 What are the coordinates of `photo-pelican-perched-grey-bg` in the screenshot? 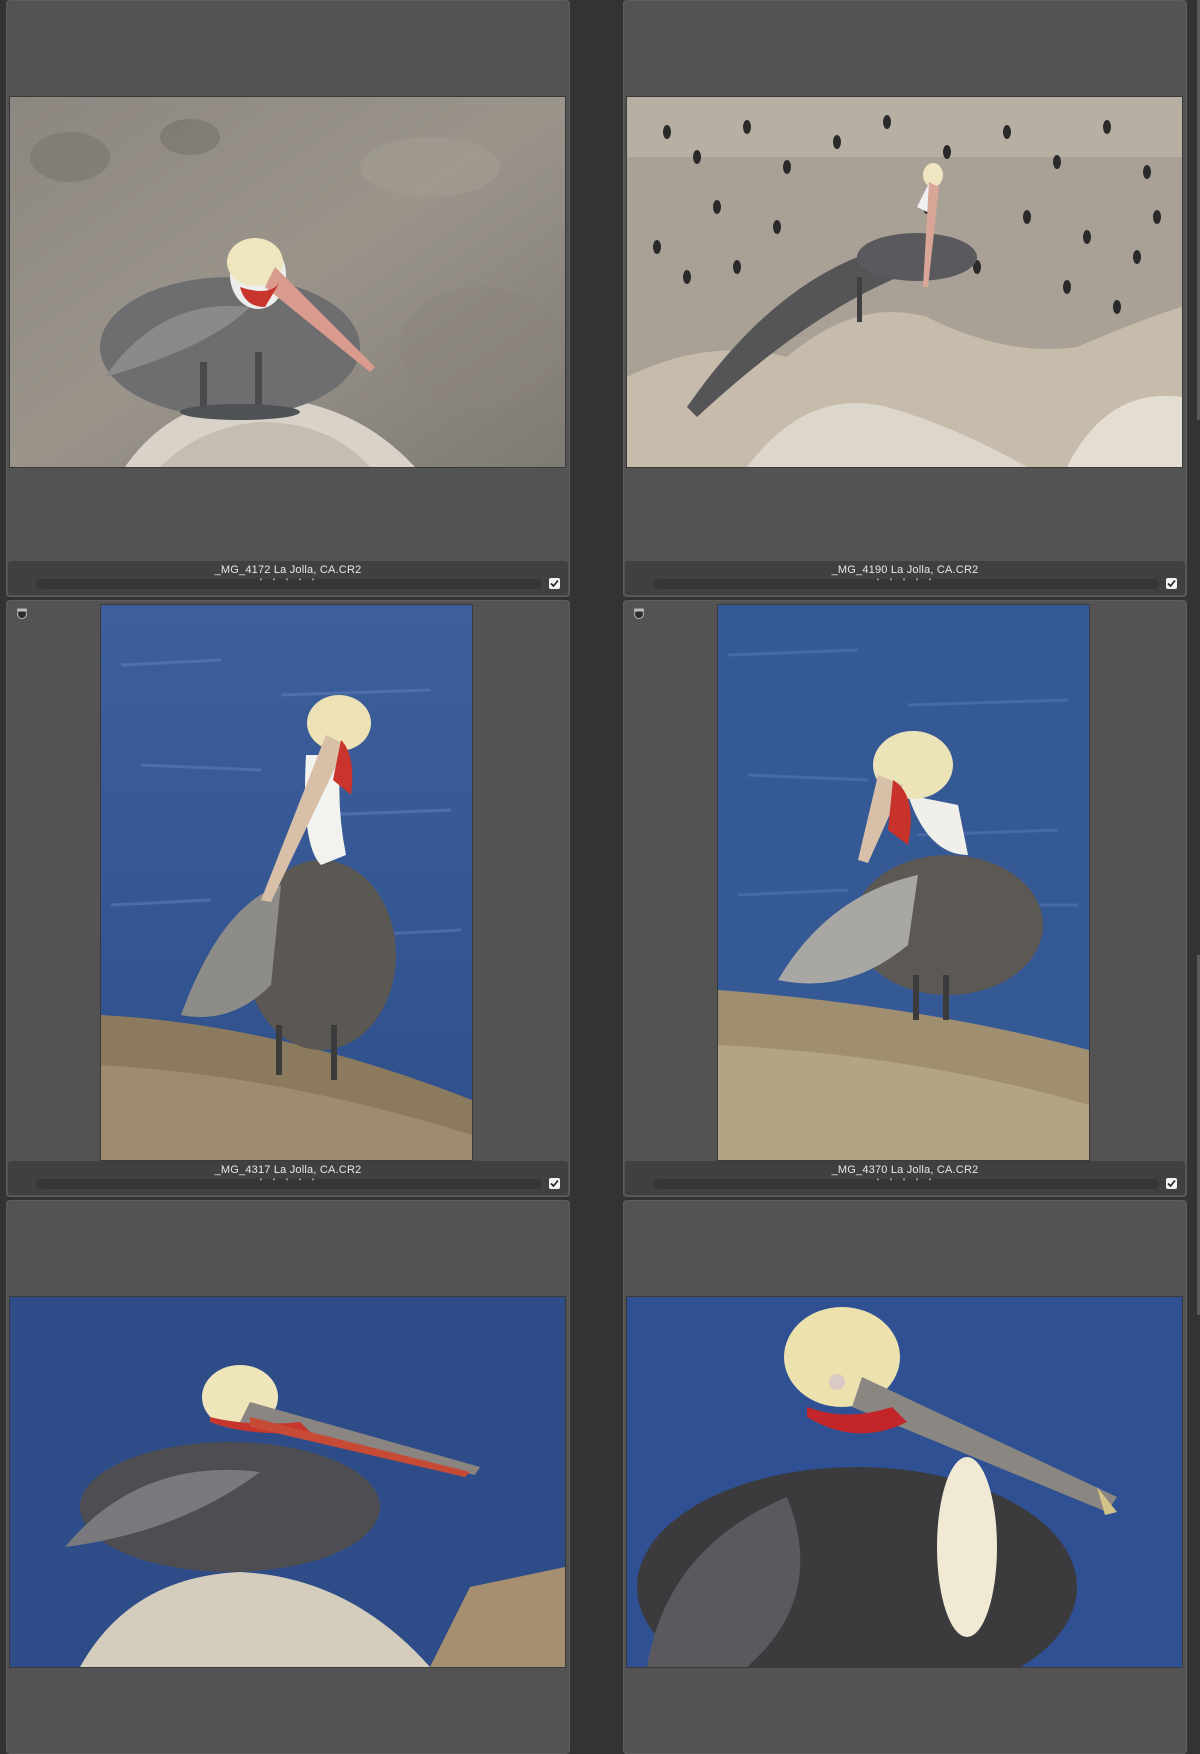 It's located at (287, 282).